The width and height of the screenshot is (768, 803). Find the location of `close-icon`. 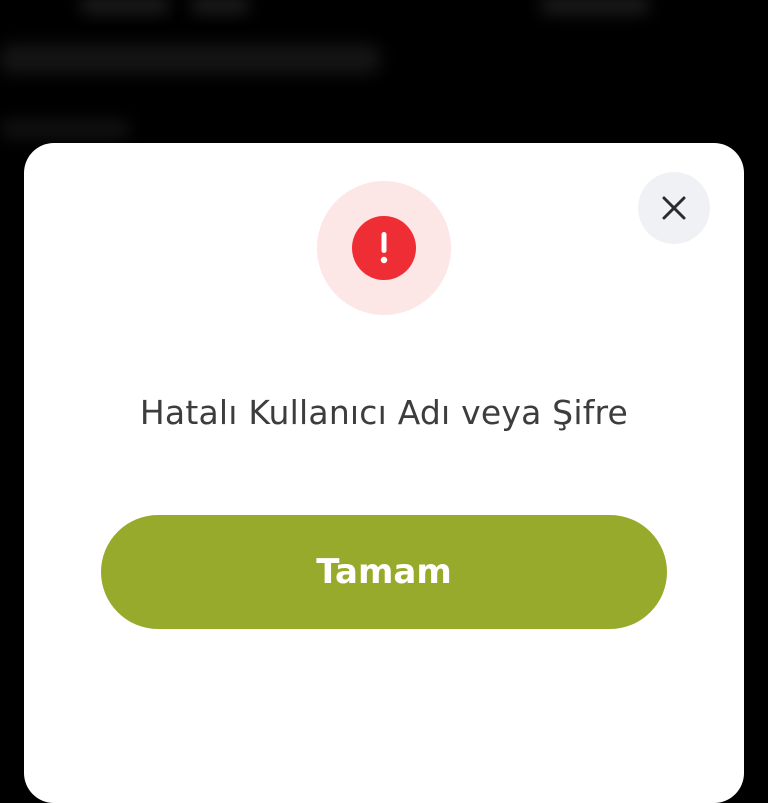

close-icon is located at coordinates (674, 208).